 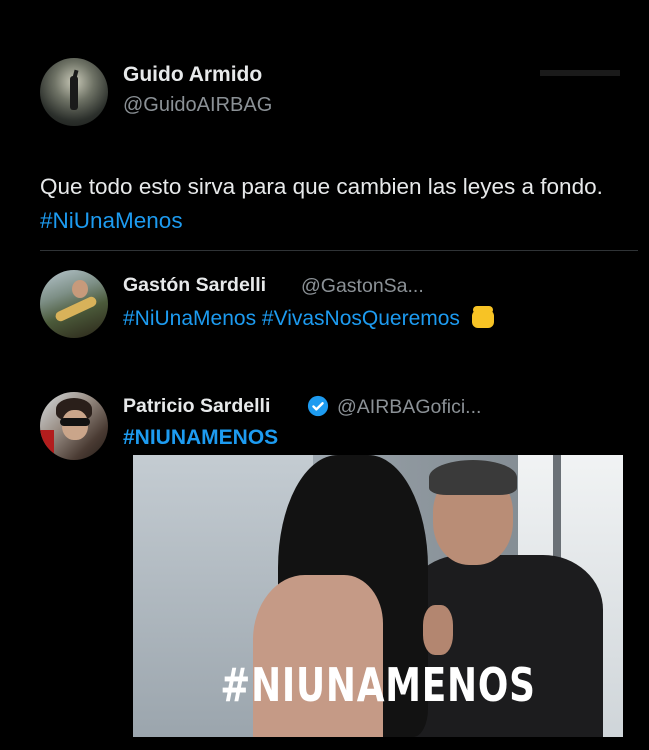 I want to click on media-caption: #NIUNAMENOS, so click(x=378, y=685).